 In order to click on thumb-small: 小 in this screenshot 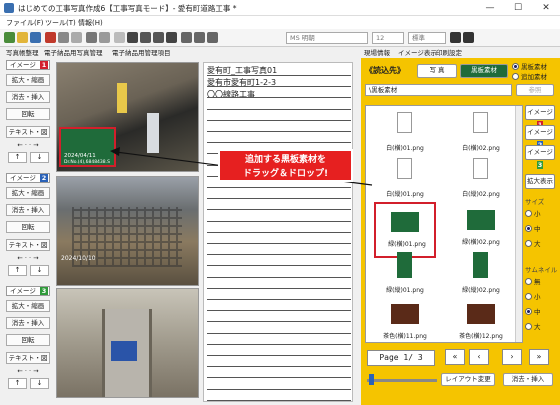, I will do `click(533, 296)`.